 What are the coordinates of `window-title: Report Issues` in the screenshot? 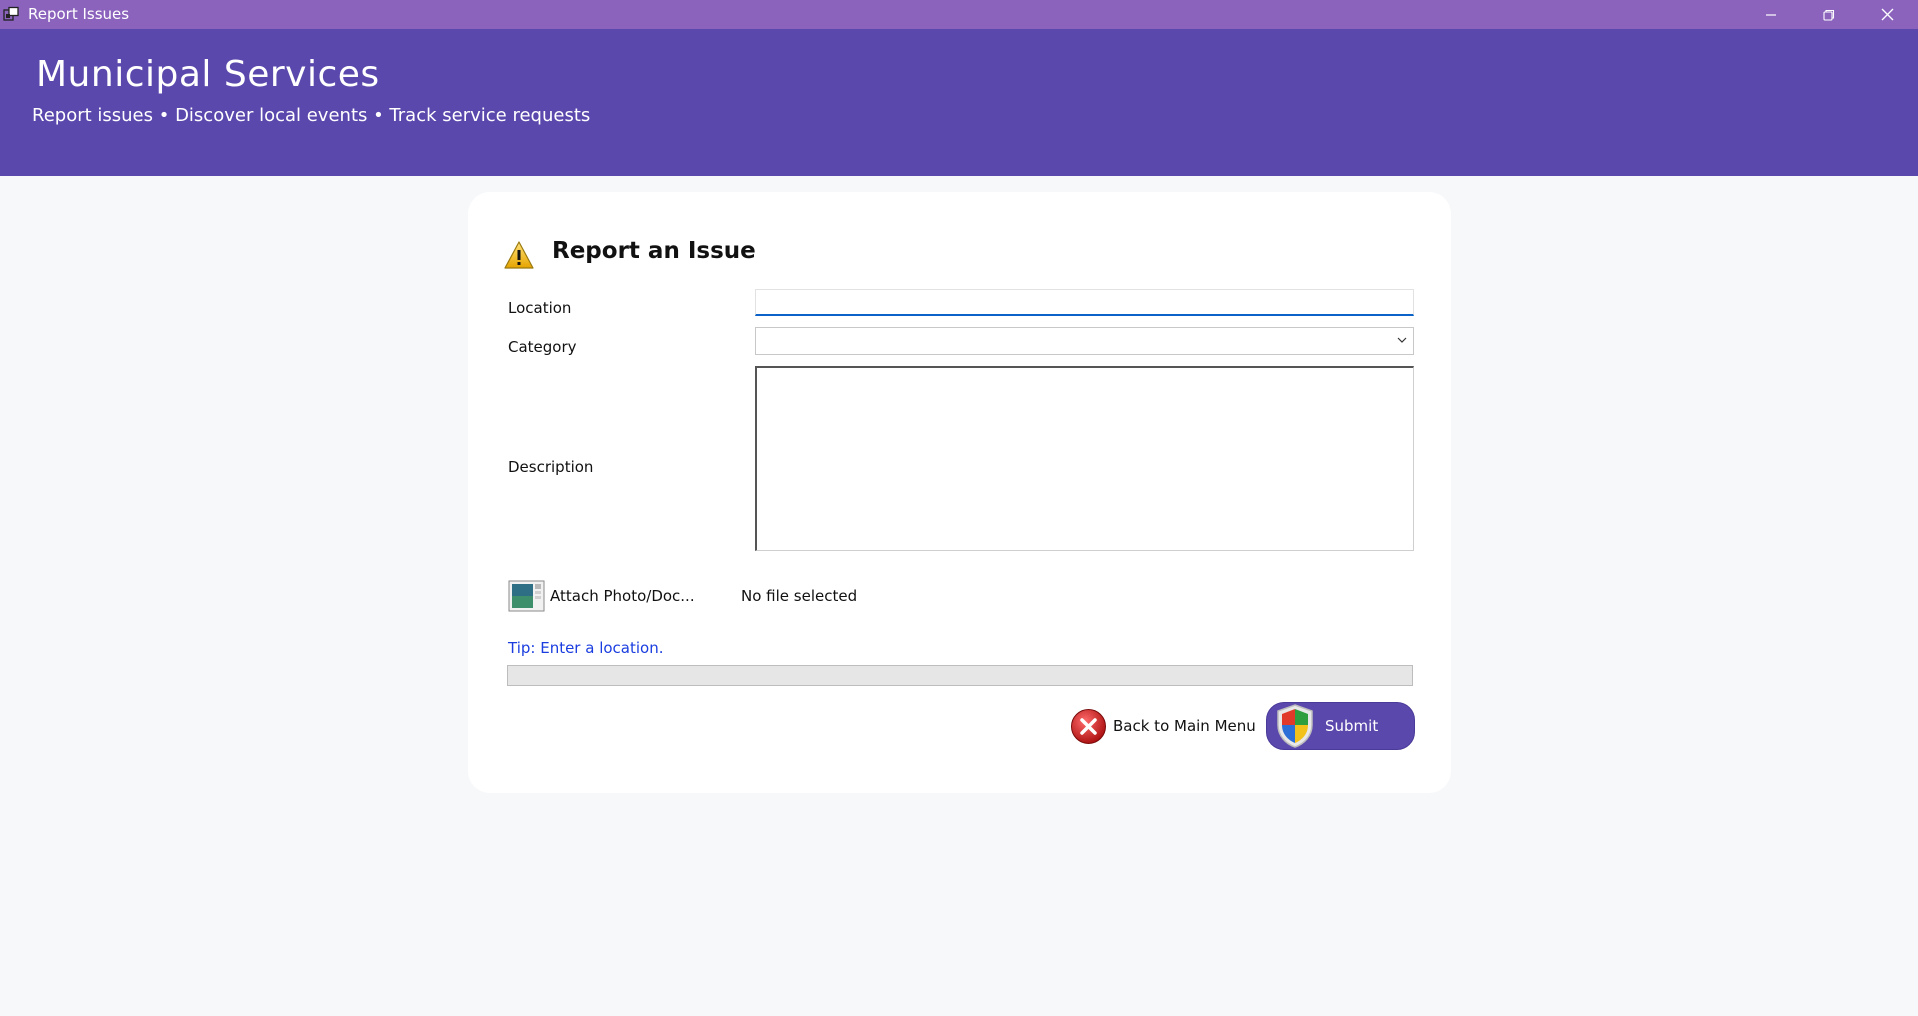 It's located at (79, 14).